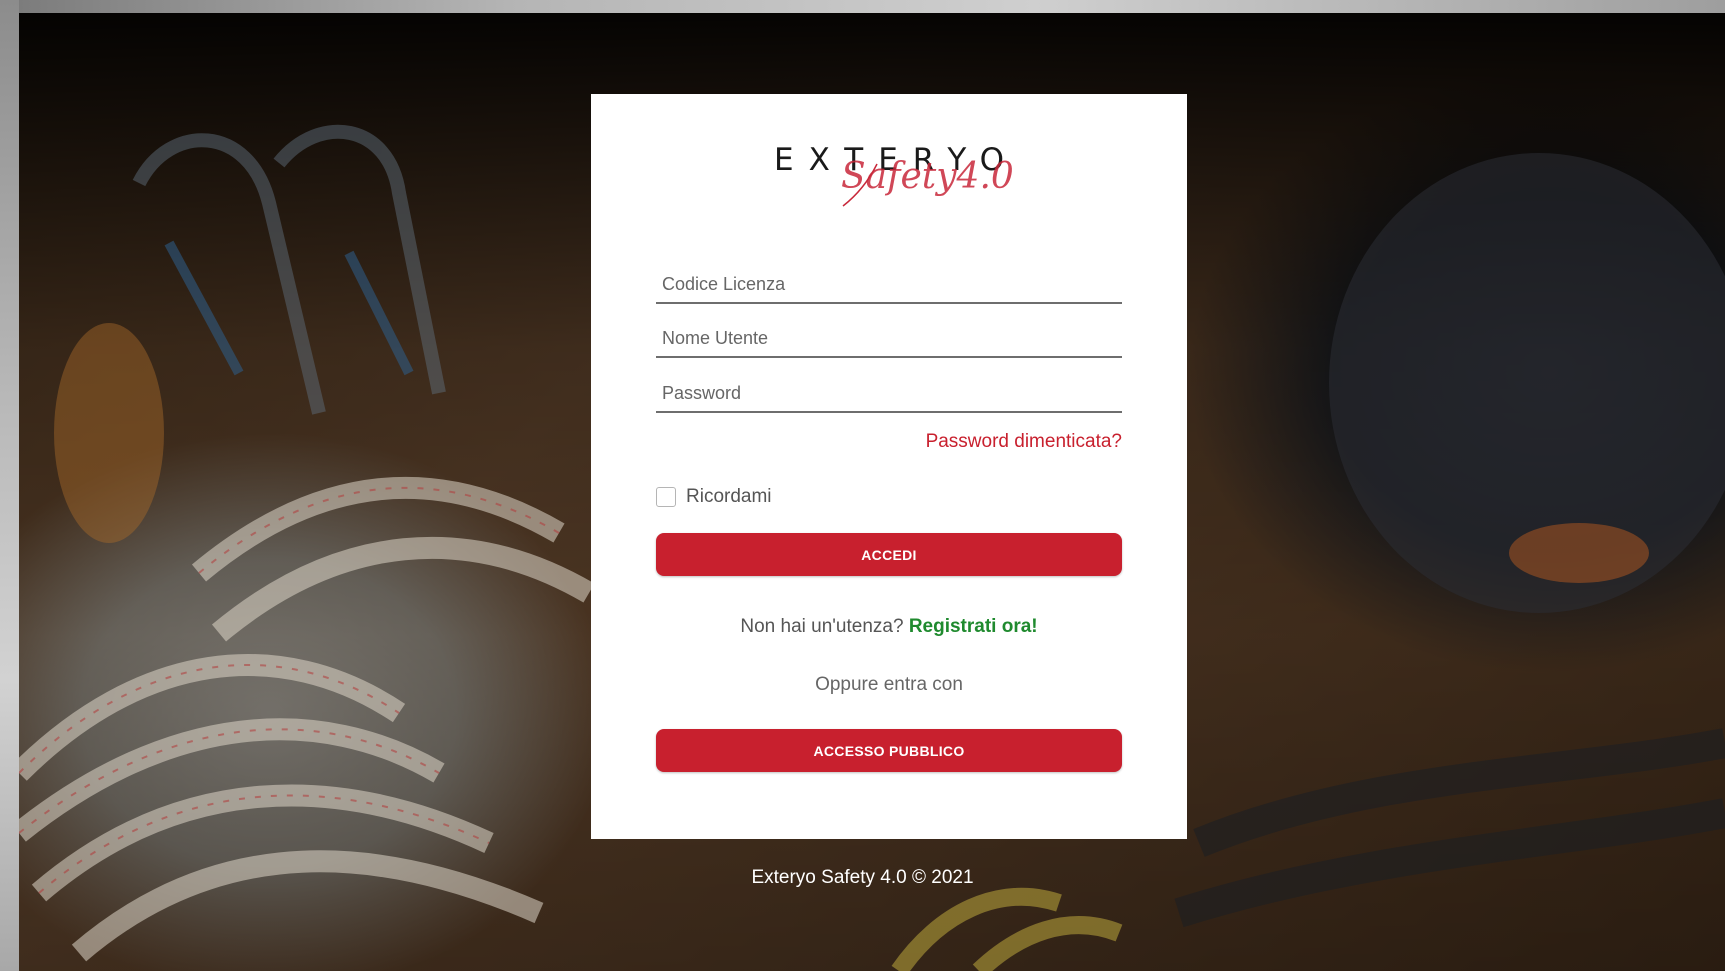  I want to click on window-edge-top, so click(862, 6).